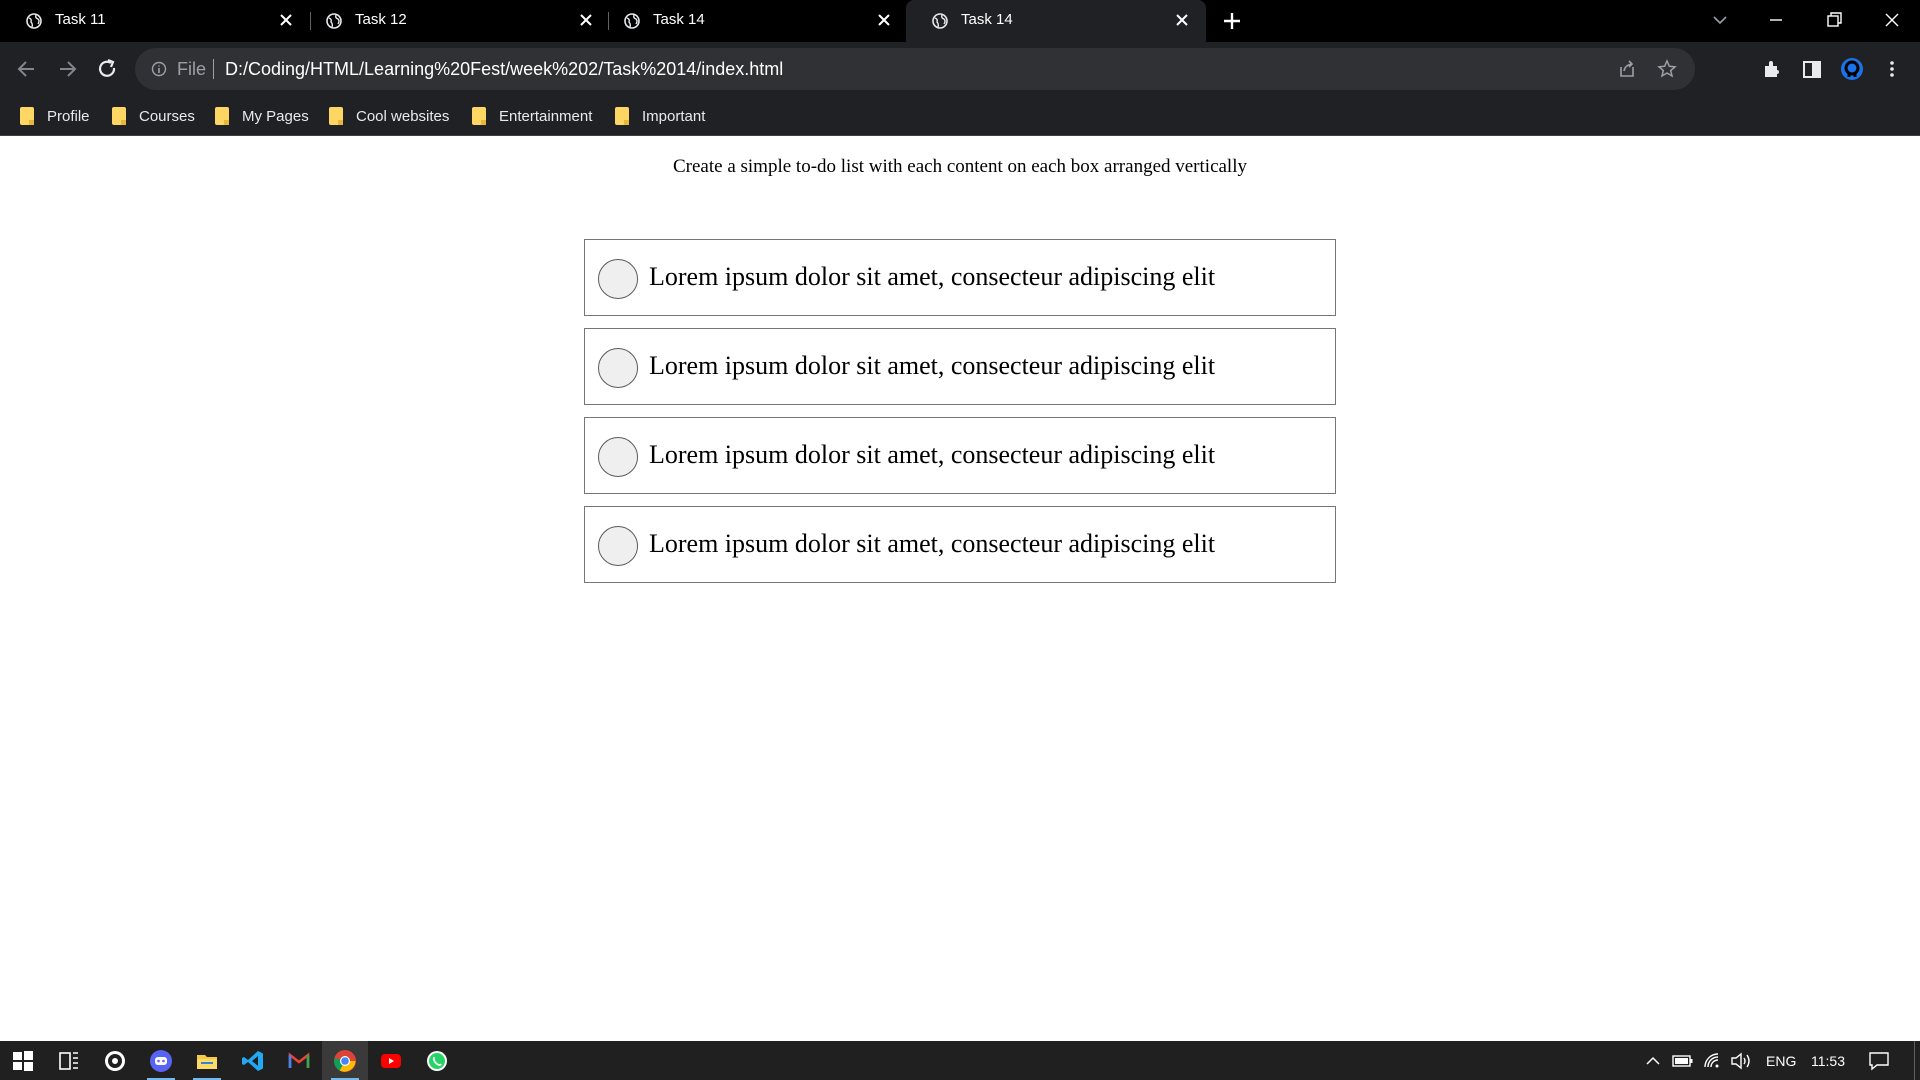  What do you see at coordinates (381, 19) in the screenshot?
I see `tab-title: Task 12` at bounding box center [381, 19].